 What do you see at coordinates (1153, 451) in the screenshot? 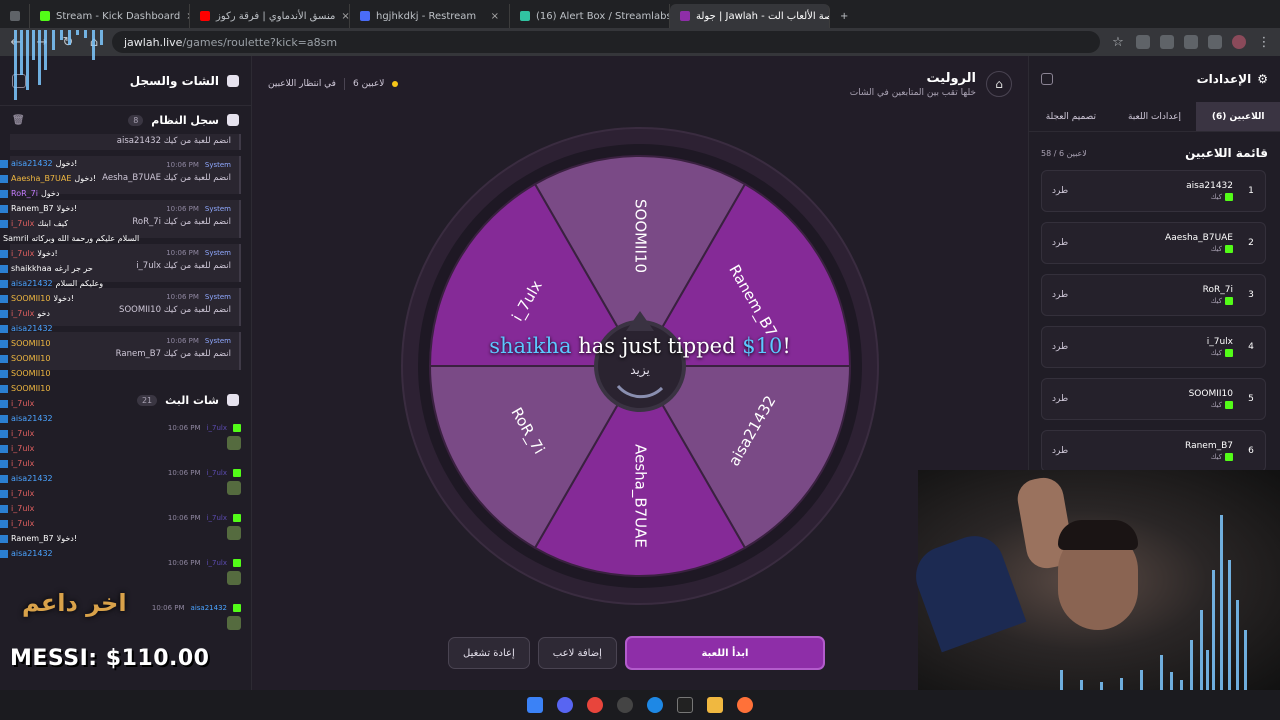
I see `player-row: طرد Ranem_B7 كيك 6` at bounding box center [1153, 451].